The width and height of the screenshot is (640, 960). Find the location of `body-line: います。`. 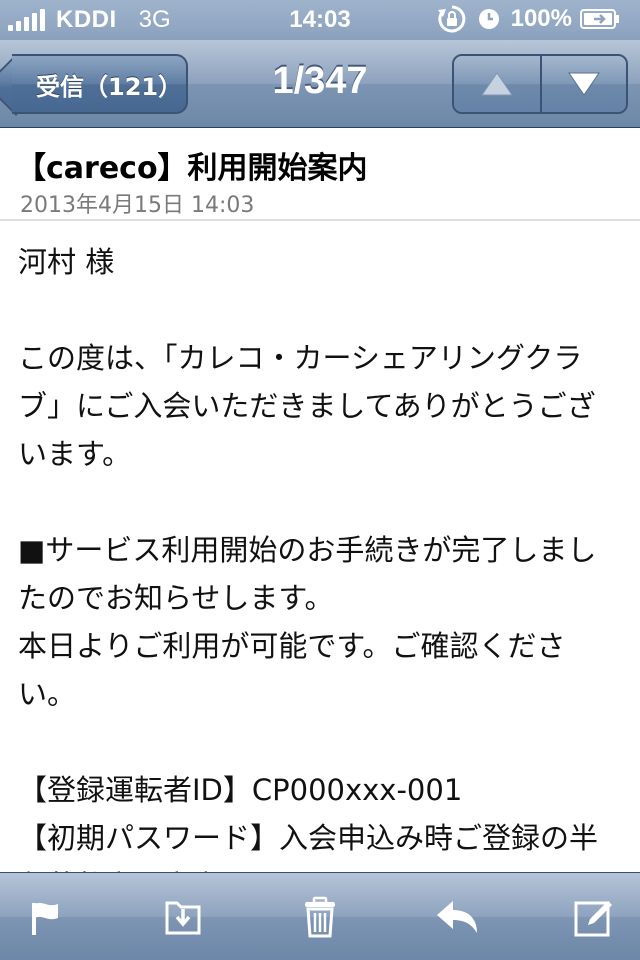

body-line: います。 is located at coordinates (75, 454).